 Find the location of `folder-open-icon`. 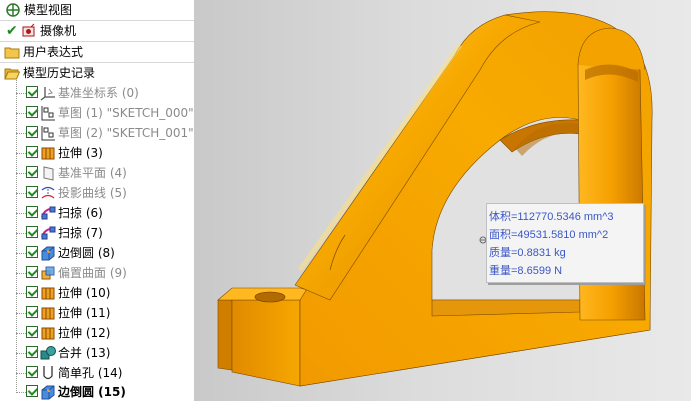

folder-open-icon is located at coordinates (12, 74).